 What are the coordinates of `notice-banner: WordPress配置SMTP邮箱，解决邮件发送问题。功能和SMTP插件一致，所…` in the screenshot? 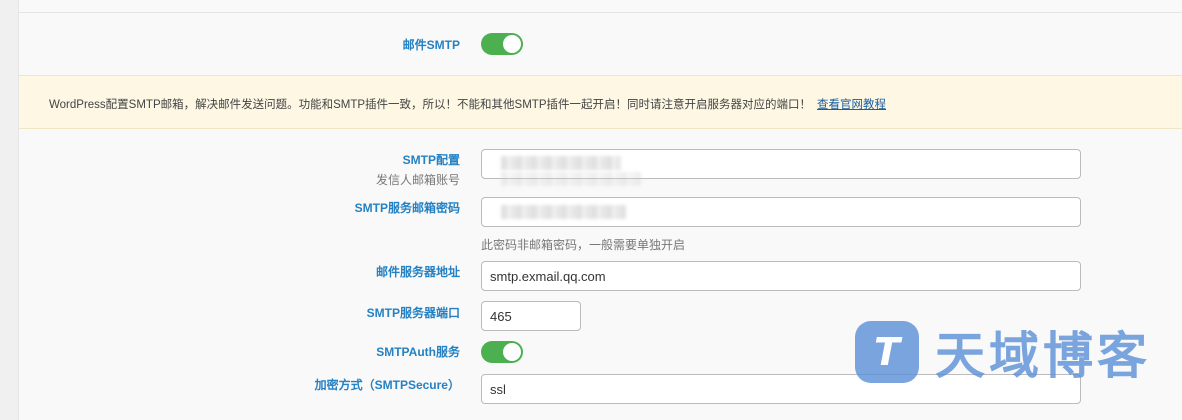 It's located at (600, 102).